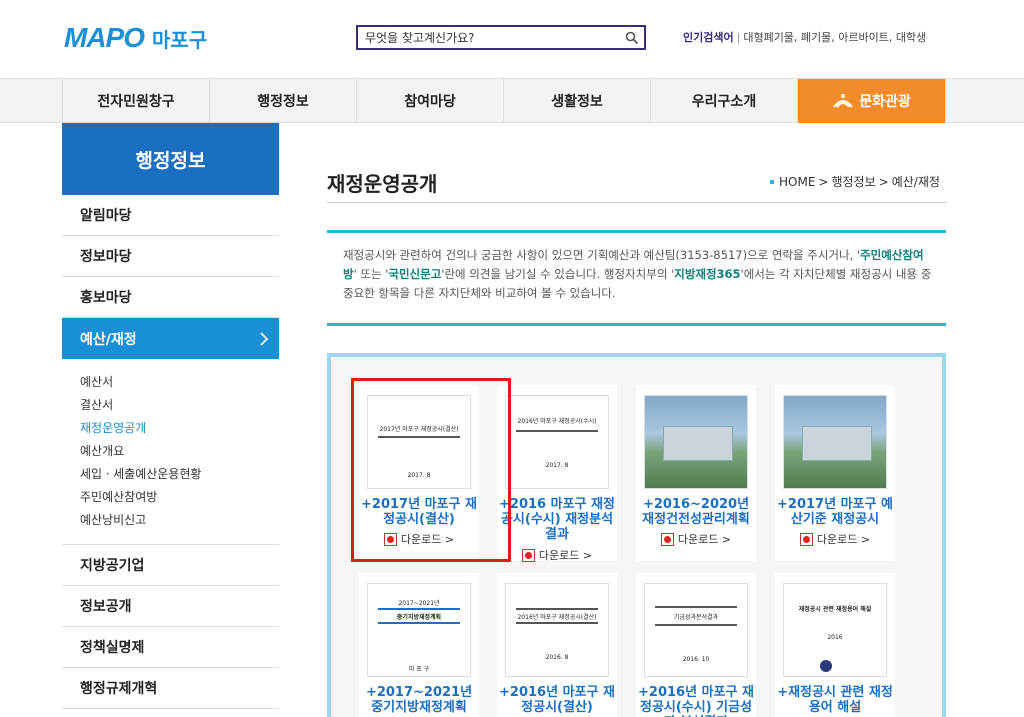 This screenshot has height=717, width=1024. Describe the element at coordinates (843, 101) in the screenshot. I see `culture-icon` at that location.